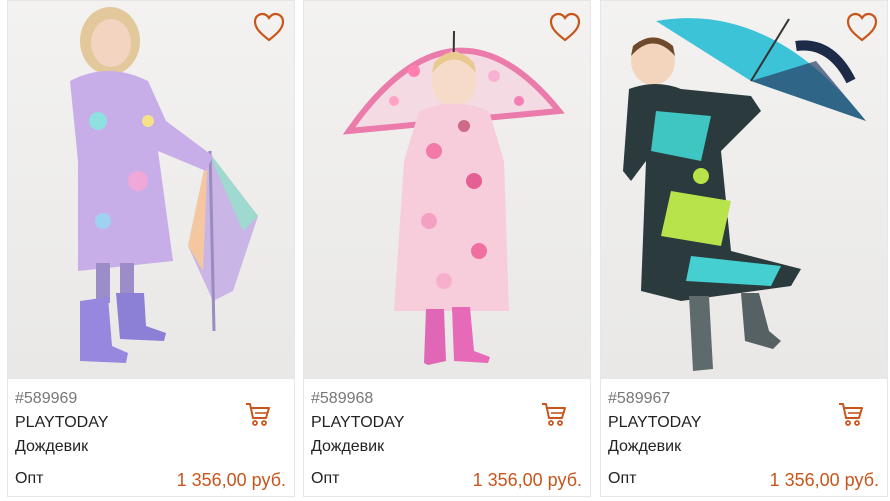 The height and width of the screenshot is (501, 890). Describe the element at coordinates (342, 398) in the screenshot. I see `product-sku: #589968` at that location.